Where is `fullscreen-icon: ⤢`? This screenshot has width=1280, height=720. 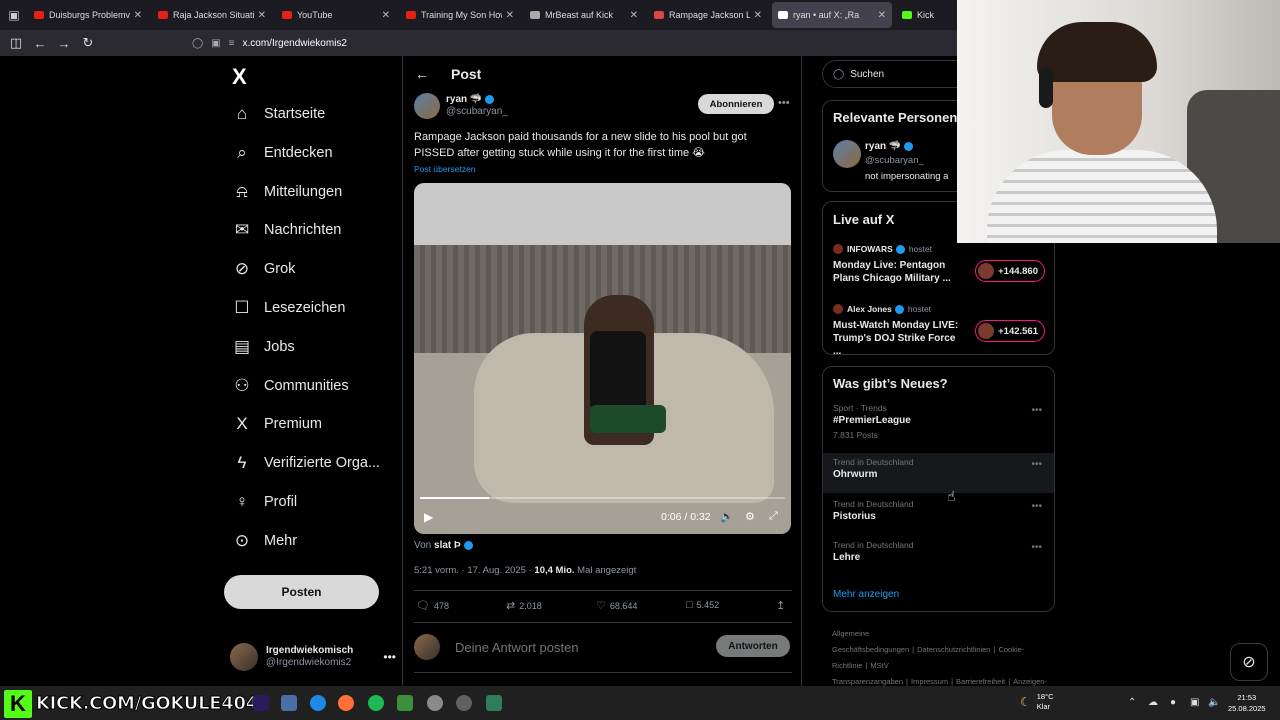
fullscreen-icon: ⤢ is located at coordinates (773, 516).